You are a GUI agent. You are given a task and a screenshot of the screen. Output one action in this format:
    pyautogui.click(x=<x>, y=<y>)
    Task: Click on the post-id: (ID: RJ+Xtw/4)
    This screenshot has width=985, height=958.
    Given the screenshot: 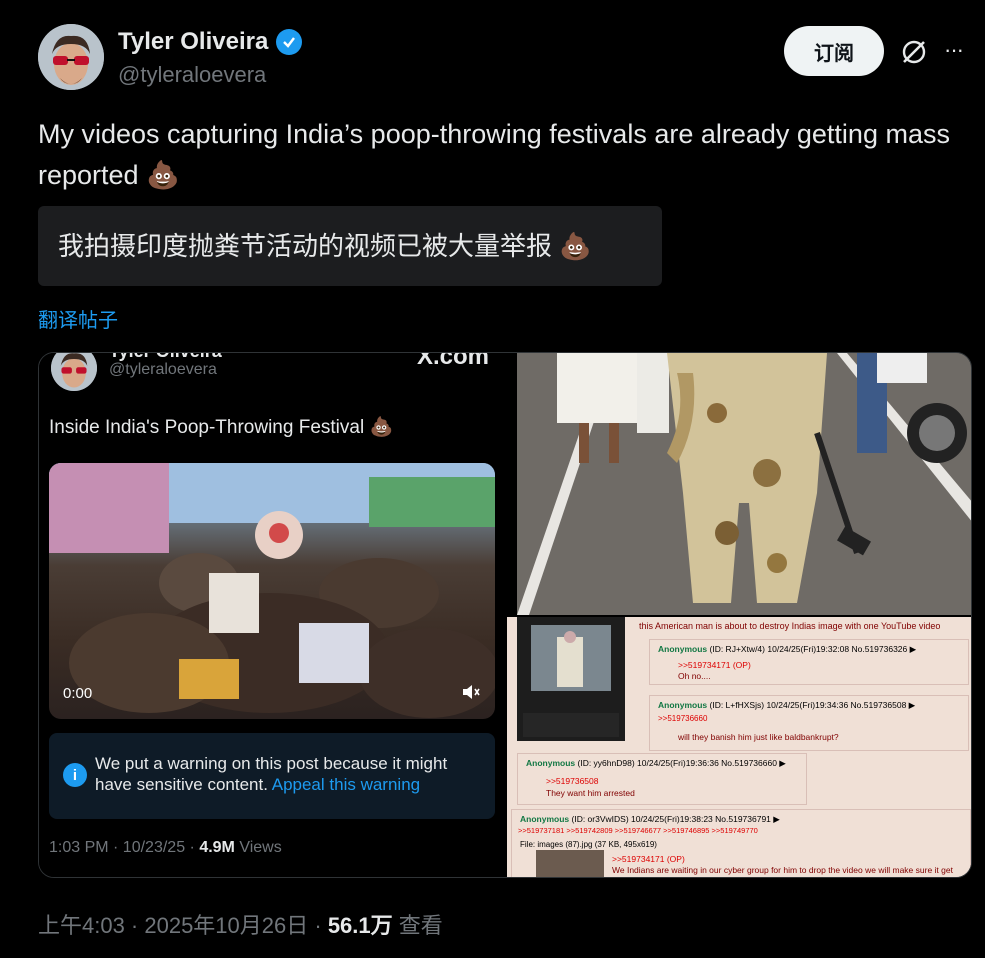 What is the action you would take?
    pyautogui.click(x=737, y=649)
    